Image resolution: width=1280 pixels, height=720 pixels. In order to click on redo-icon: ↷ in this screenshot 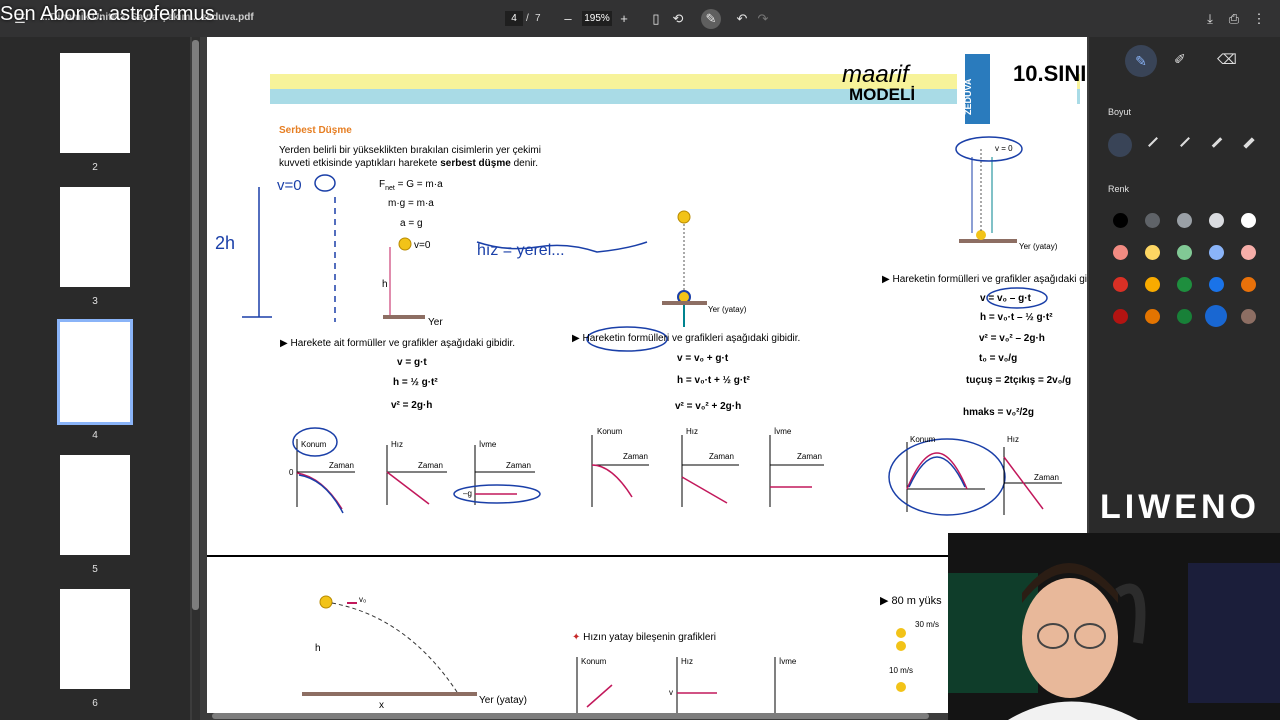, I will do `click(763, 19)`.